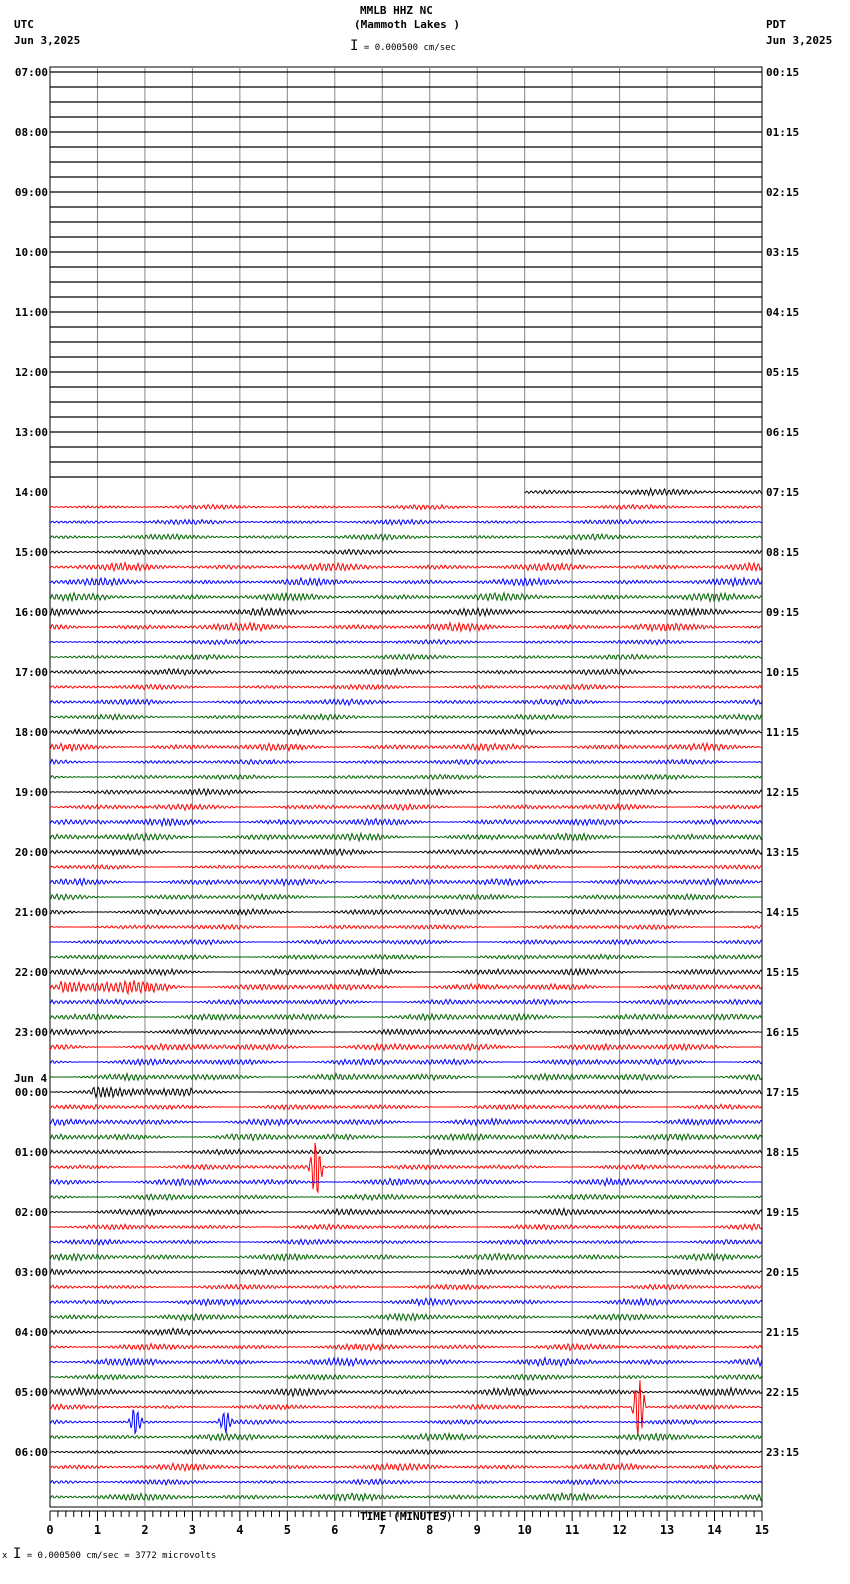  I want to click on right-hour-label: 15:15, so click(782, 972).